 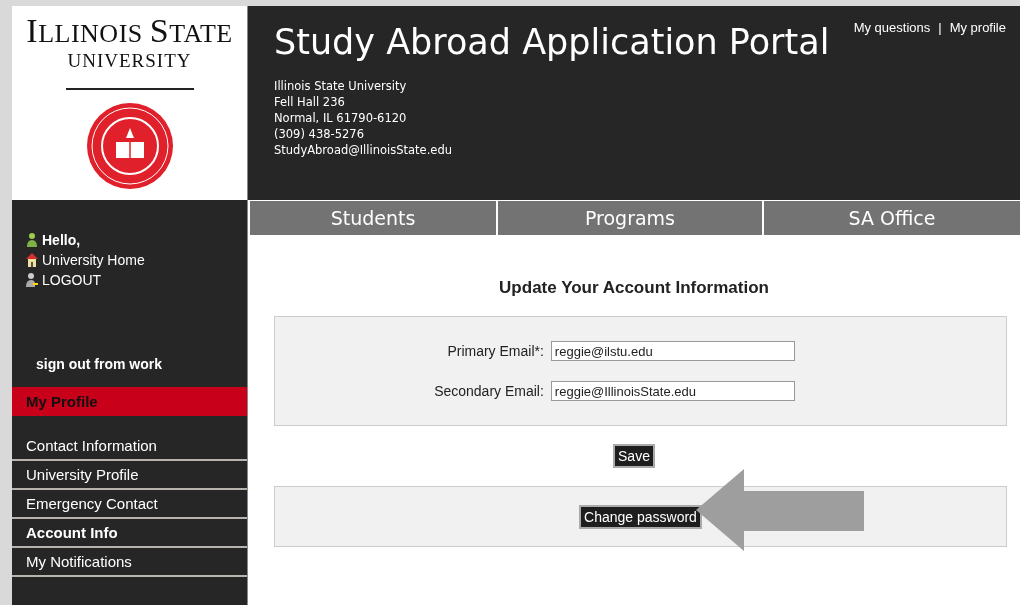 What do you see at coordinates (373, 218) in the screenshot?
I see `nav-tab: Students` at bounding box center [373, 218].